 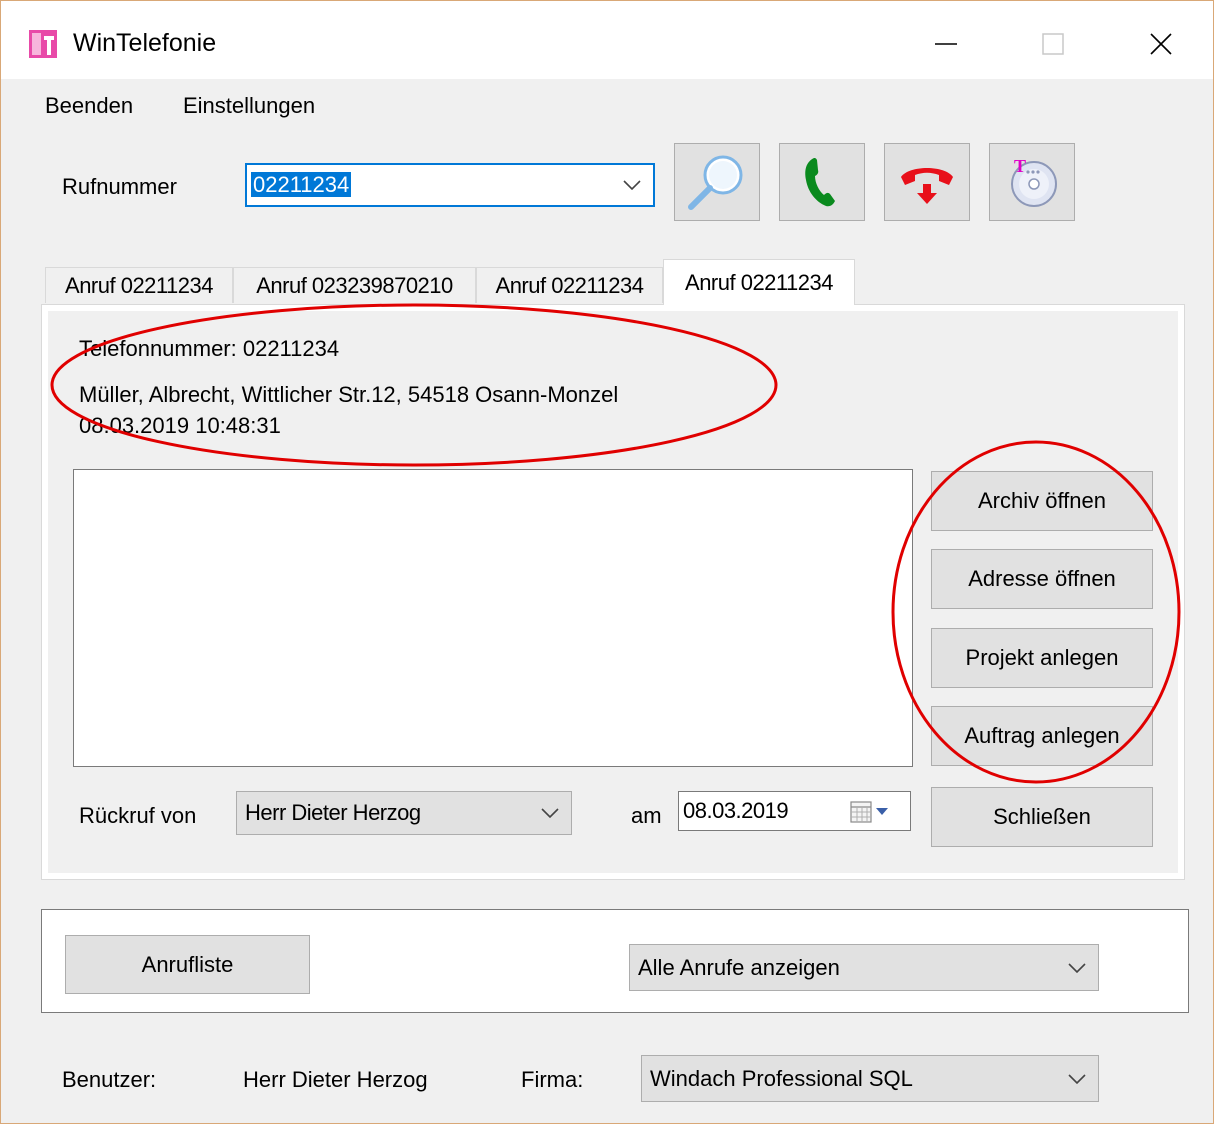 What do you see at coordinates (794, 811) in the screenshot?
I see `callback-date-picker: 08.03.2019` at bounding box center [794, 811].